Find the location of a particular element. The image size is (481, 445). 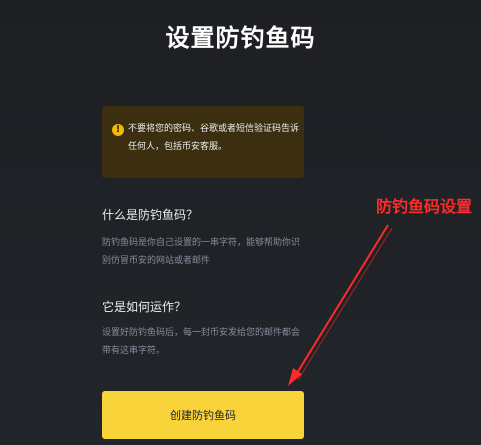

section-body-how: 设置好防钓鱼码后，每一封币安发给您的邮件都会带有这串字符。 is located at coordinates (201, 342).